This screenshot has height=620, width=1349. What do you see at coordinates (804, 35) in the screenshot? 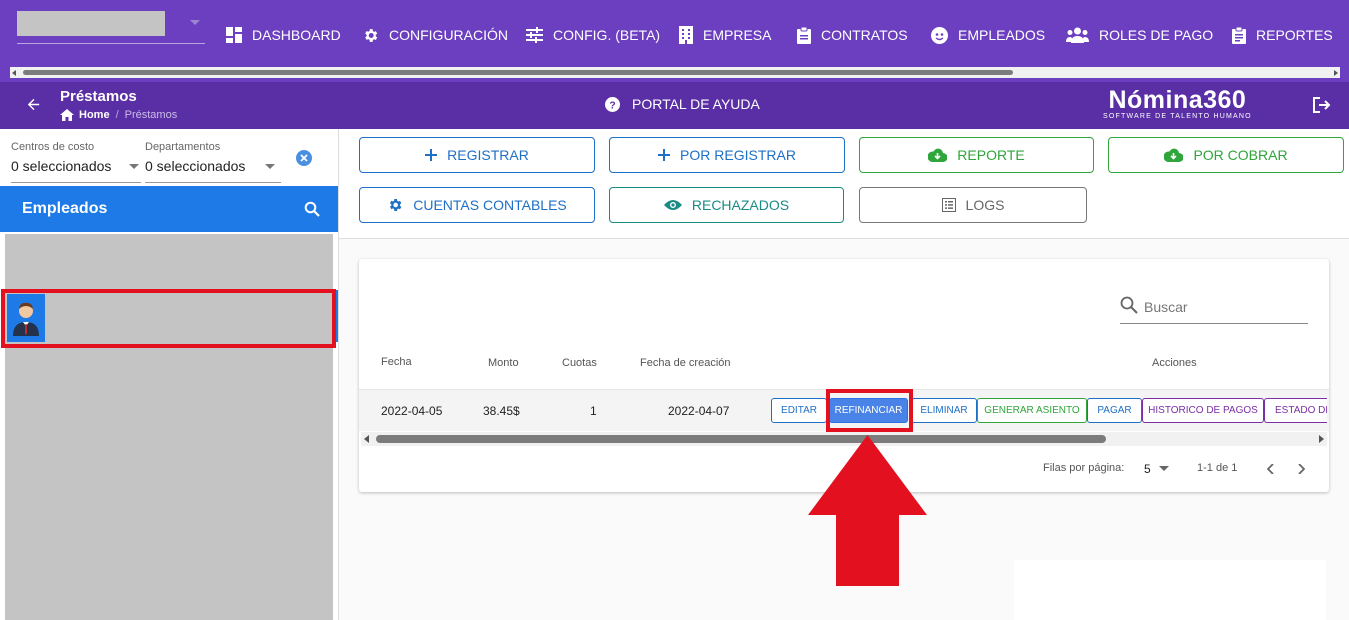
I see `clipboard-icon` at bounding box center [804, 35].